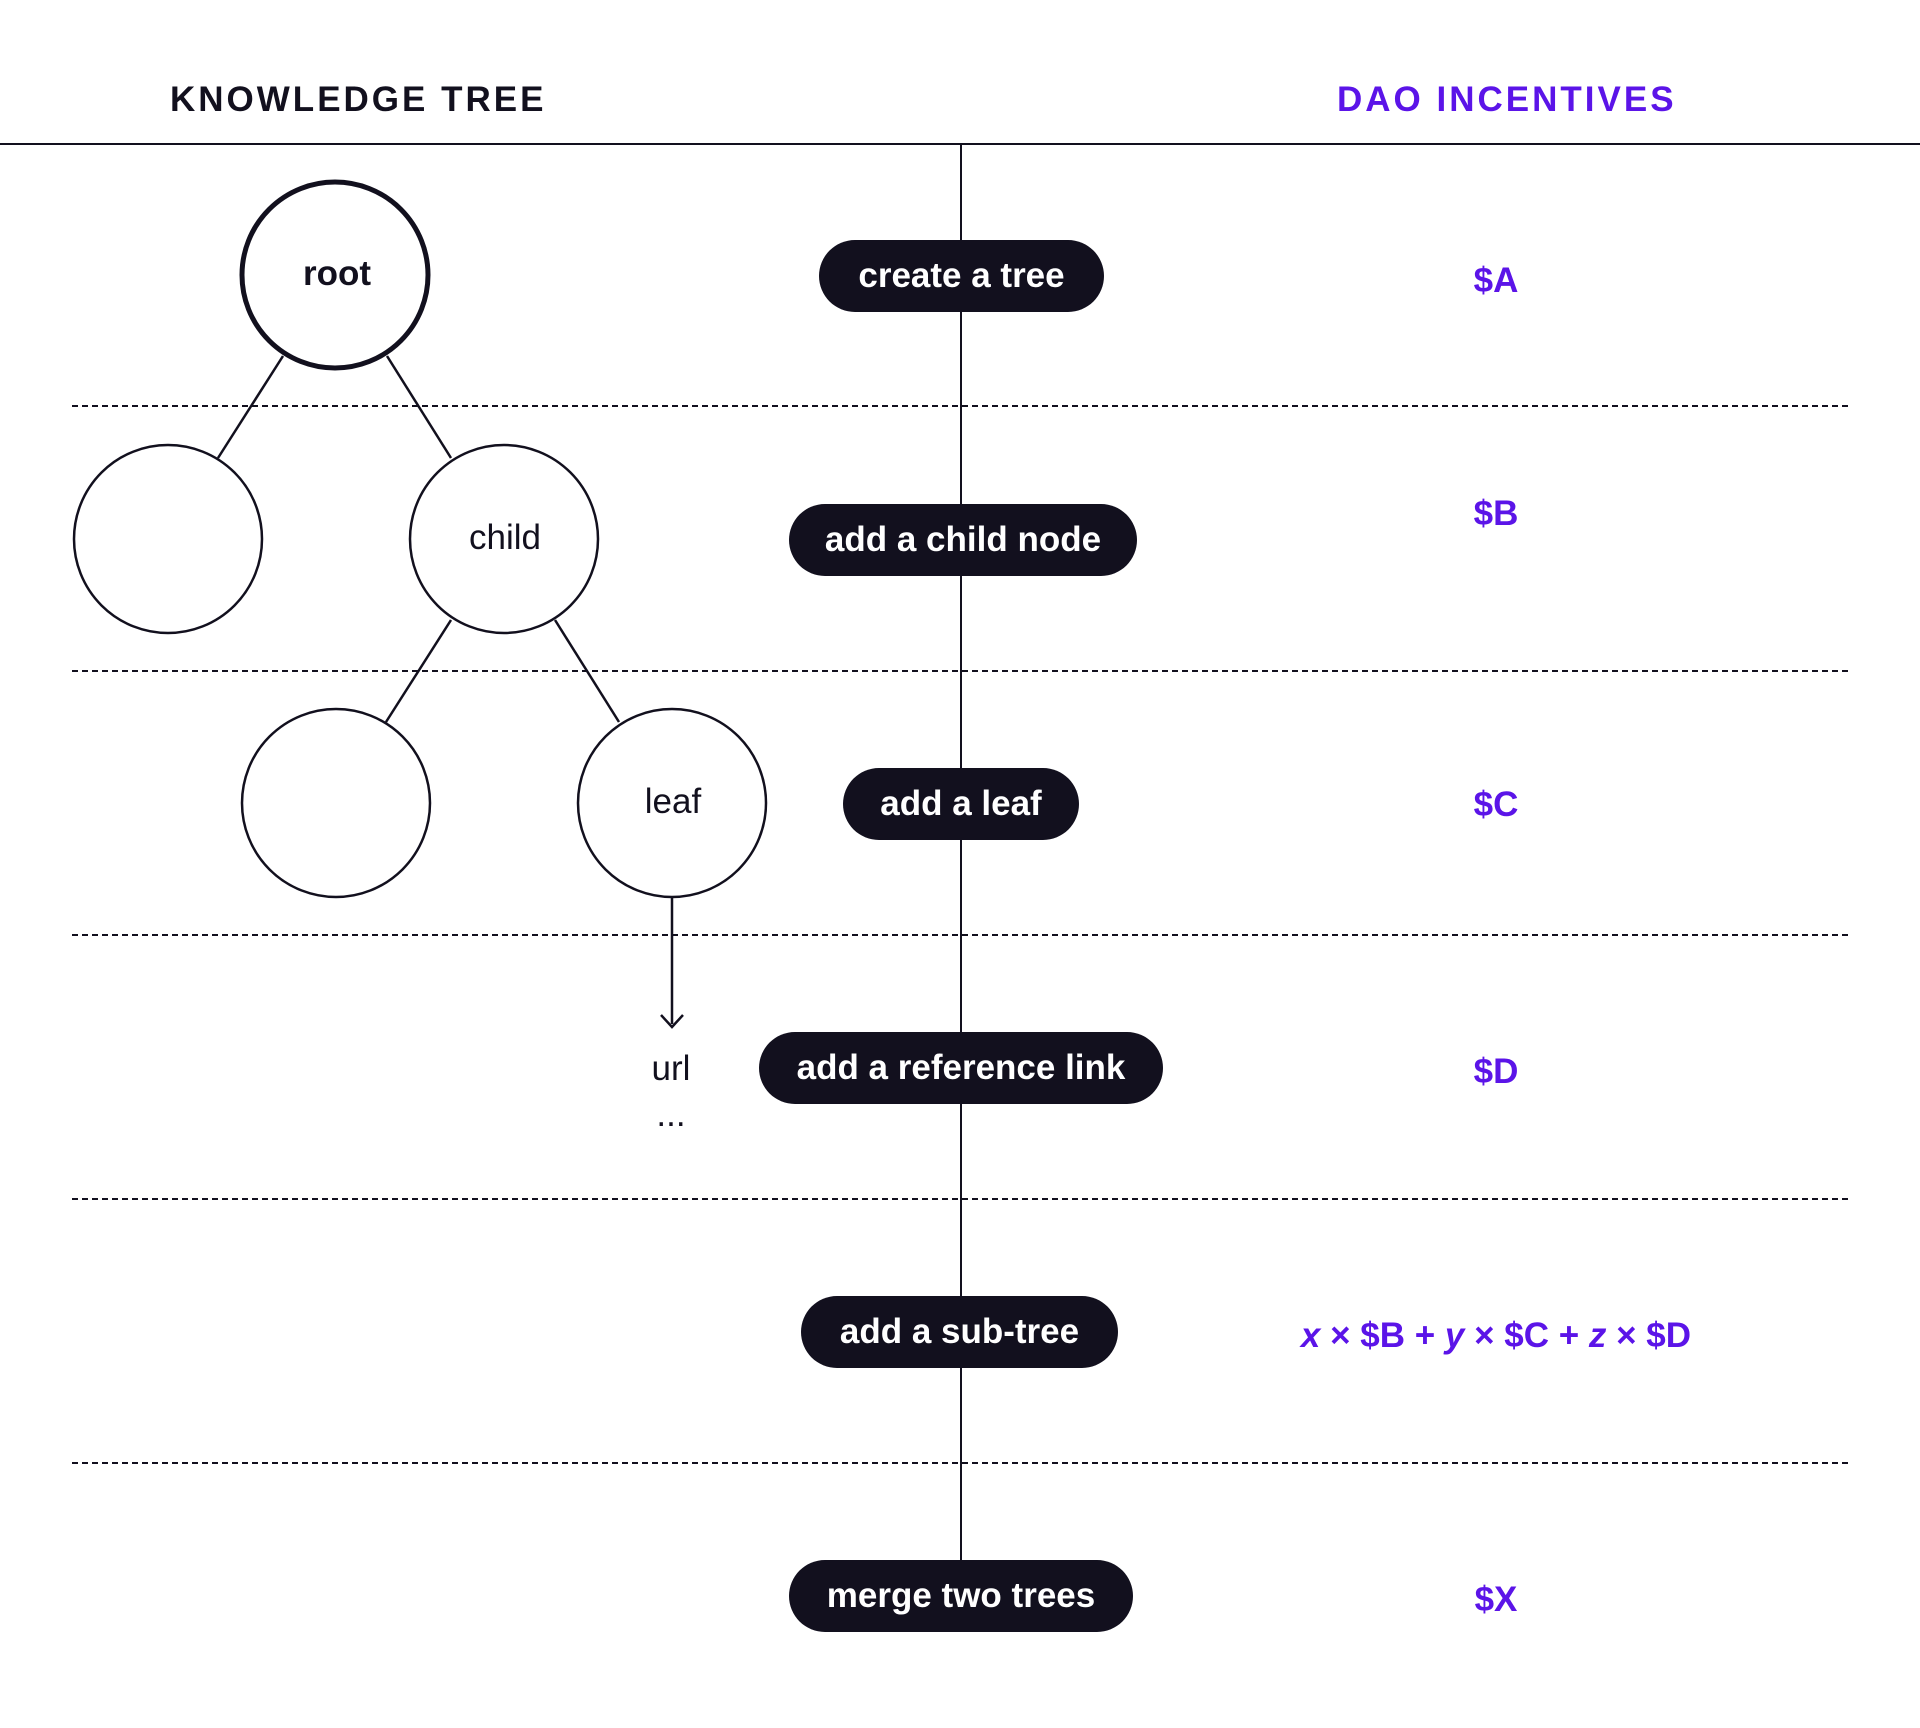 This screenshot has height=1728, width=1920. Describe the element at coordinates (671, 1068) in the screenshot. I see `url-label: url` at that location.